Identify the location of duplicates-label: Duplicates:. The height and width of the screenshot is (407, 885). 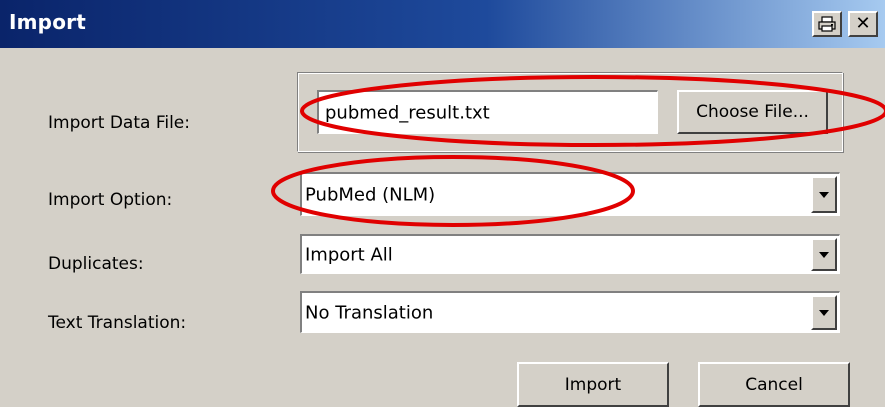
(96, 264).